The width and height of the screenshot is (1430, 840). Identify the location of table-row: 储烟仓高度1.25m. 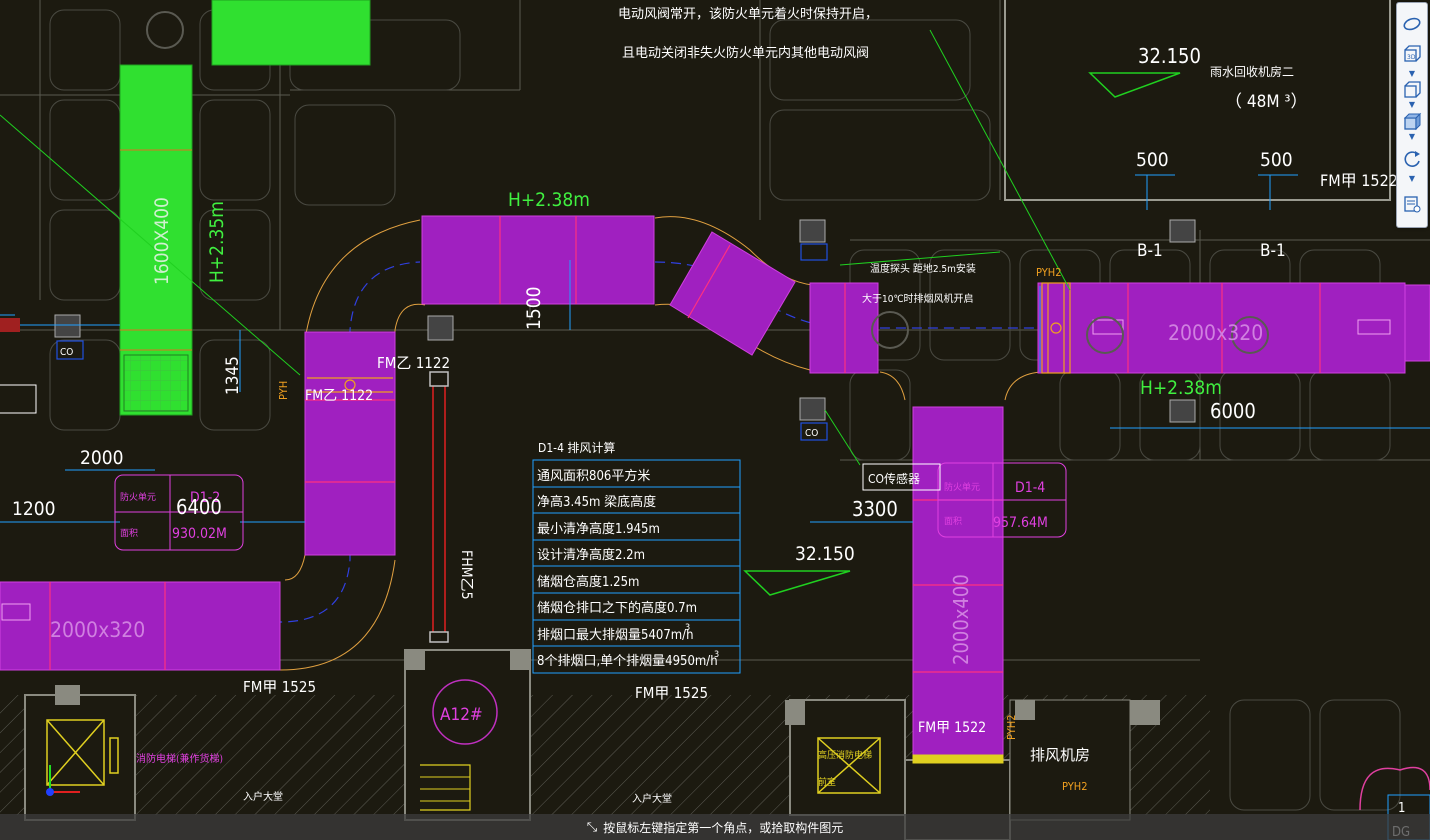
(588, 582).